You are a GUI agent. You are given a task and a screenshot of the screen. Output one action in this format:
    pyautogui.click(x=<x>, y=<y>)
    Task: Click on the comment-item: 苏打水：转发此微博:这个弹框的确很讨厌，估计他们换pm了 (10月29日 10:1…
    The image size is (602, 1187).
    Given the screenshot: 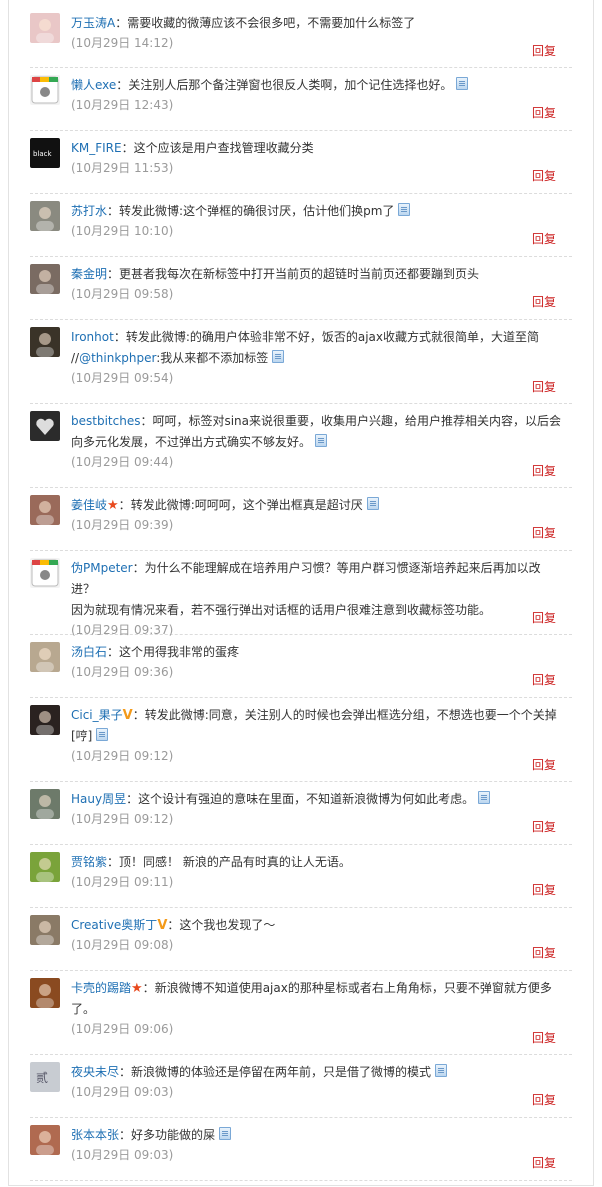 What is the action you would take?
    pyautogui.click(x=301, y=225)
    